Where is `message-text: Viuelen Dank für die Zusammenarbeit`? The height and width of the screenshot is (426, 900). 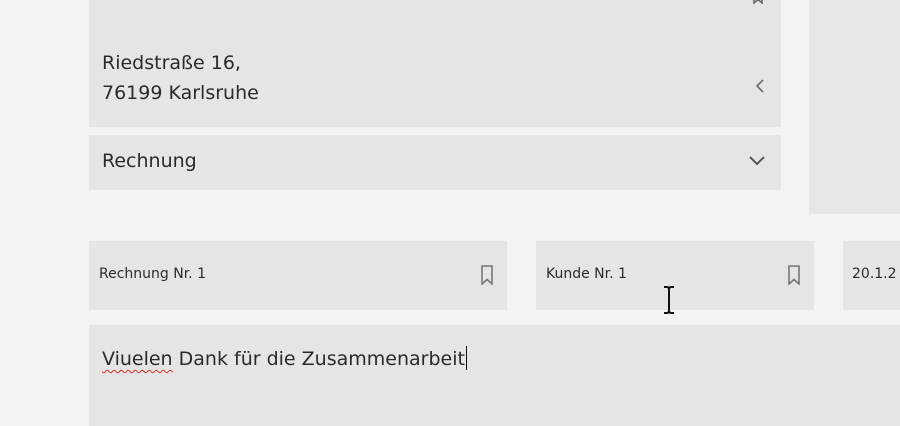 message-text: Viuelen Dank für die Zusammenarbeit is located at coordinates (285, 358).